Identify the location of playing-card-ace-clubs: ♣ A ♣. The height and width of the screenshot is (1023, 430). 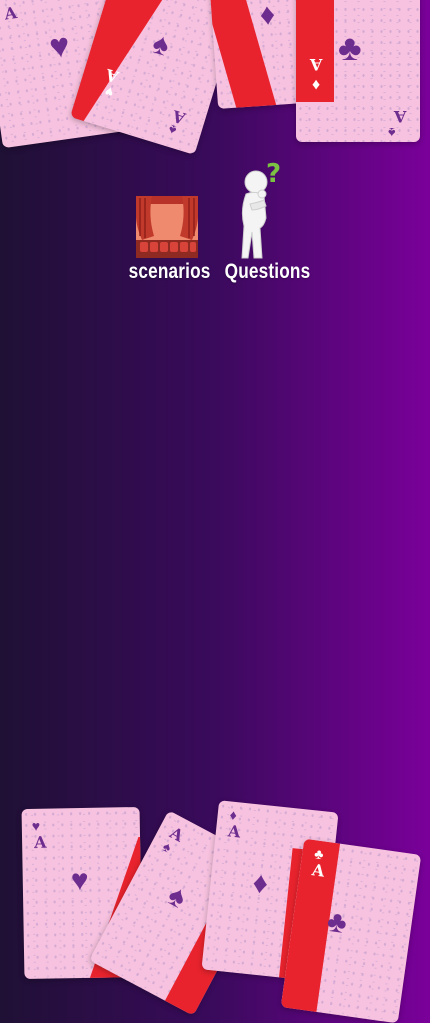
(351, 930).